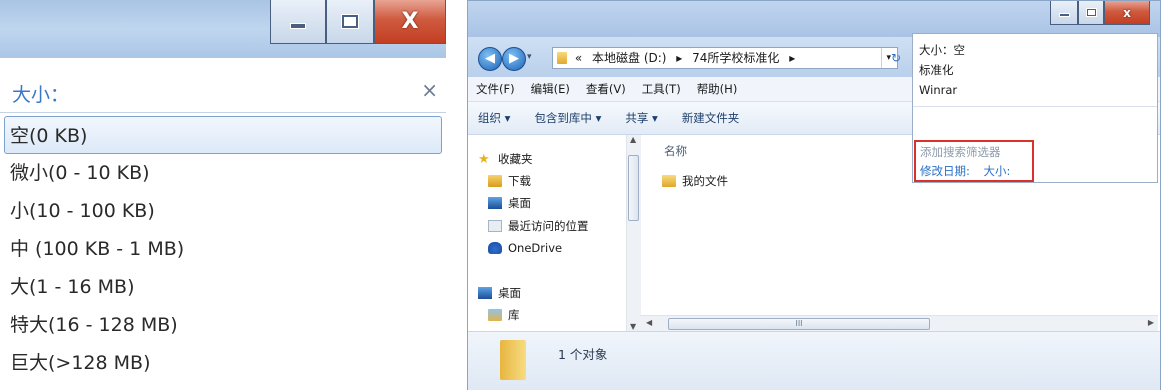 The height and width of the screenshot is (390, 1161). Describe the element at coordinates (942, 50) in the screenshot. I see `suggestion-item: 大小：空` at that location.